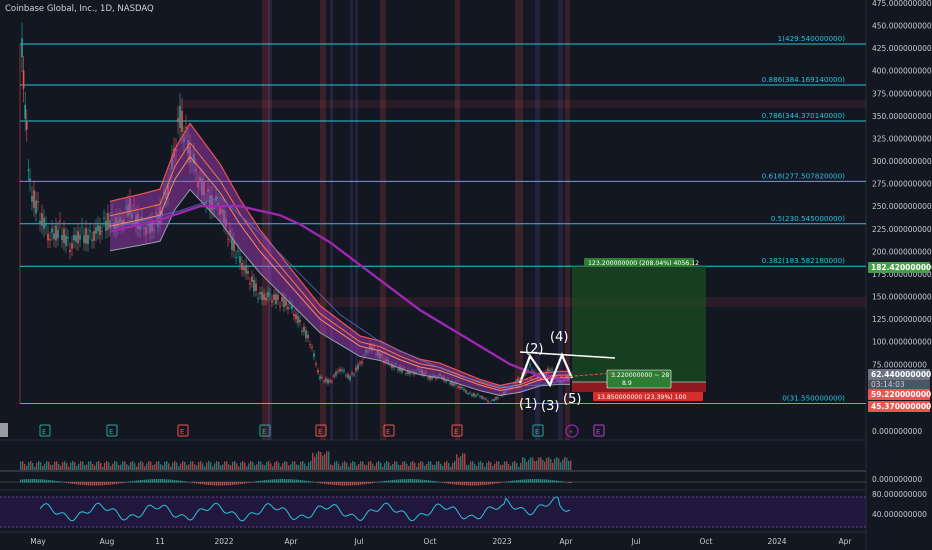  I want to click on price-badge-label: 62.440000000, so click(901, 374).